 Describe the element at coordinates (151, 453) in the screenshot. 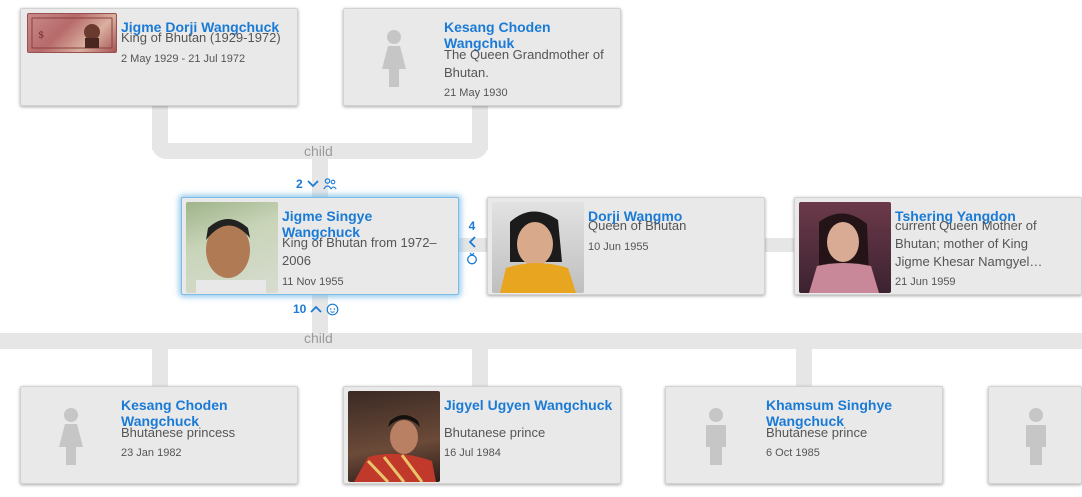

I see `person-dates: 23 Jan 1982` at that location.